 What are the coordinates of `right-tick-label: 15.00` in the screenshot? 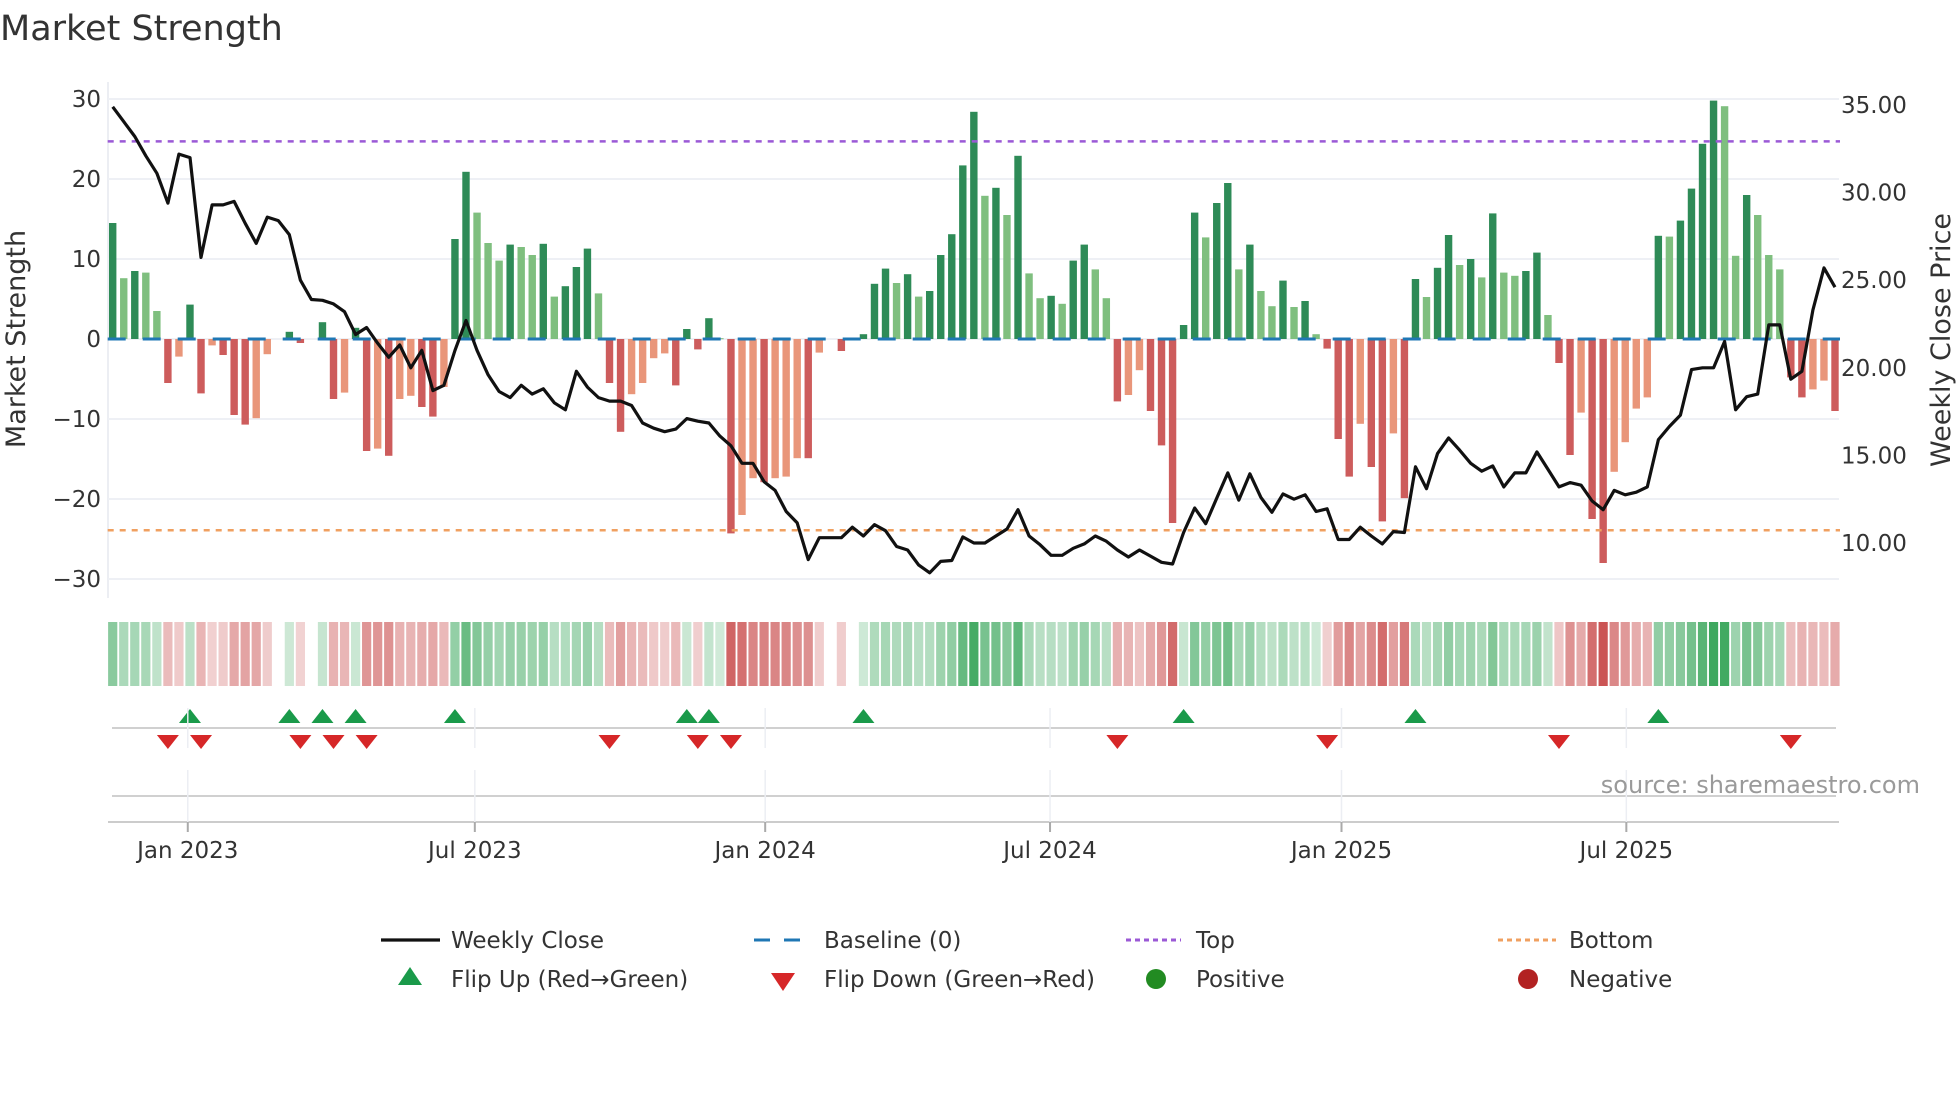 It's located at (1874, 456).